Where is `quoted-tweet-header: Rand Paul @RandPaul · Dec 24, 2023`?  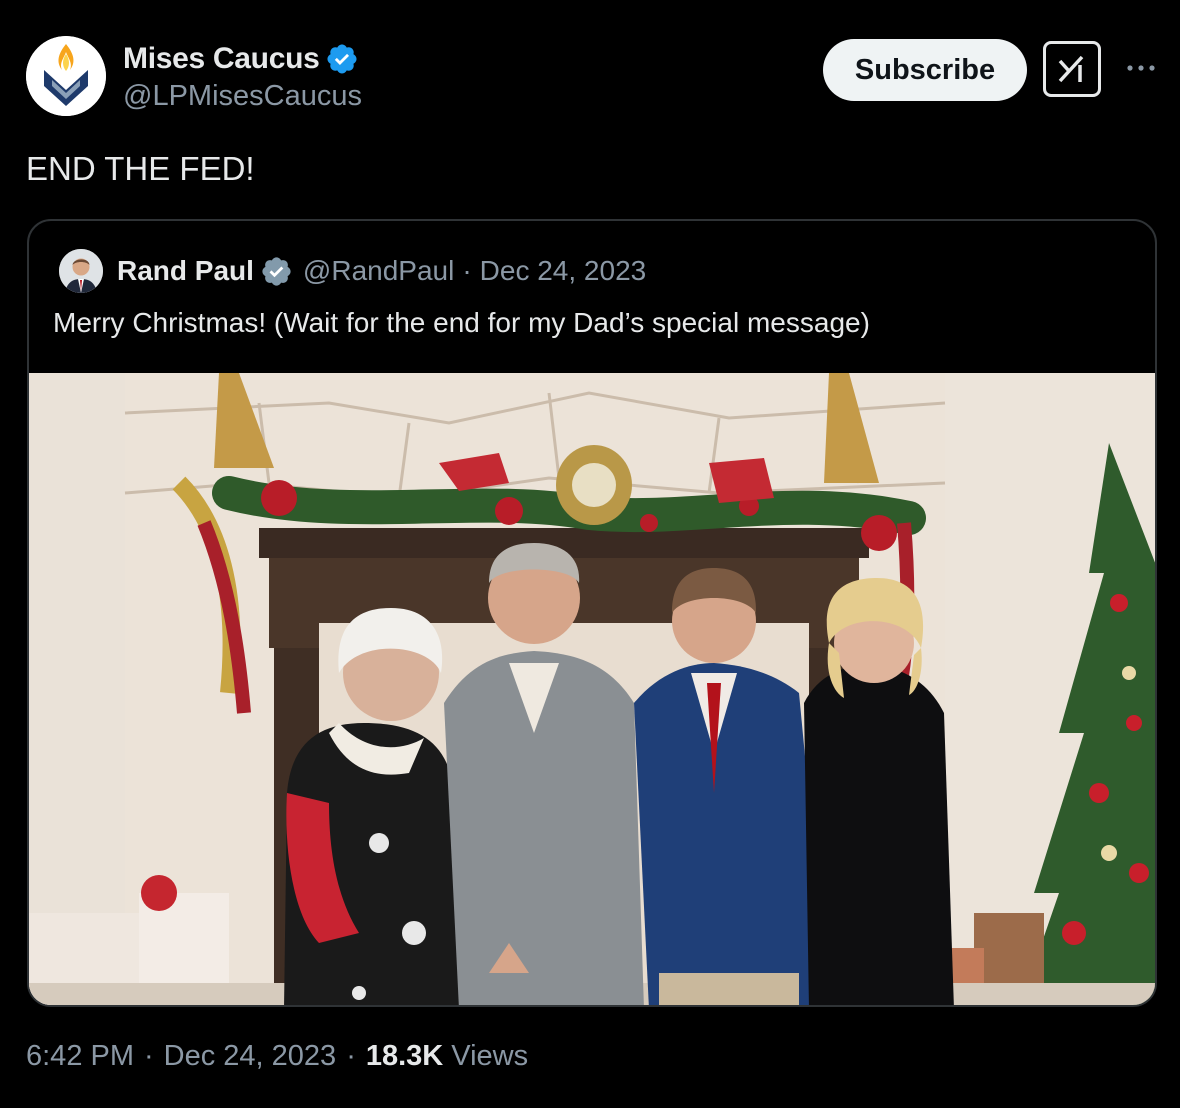
quoted-tweet-header: Rand Paul @RandPaul · Dec 24, 2023 is located at coordinates (352, 271).